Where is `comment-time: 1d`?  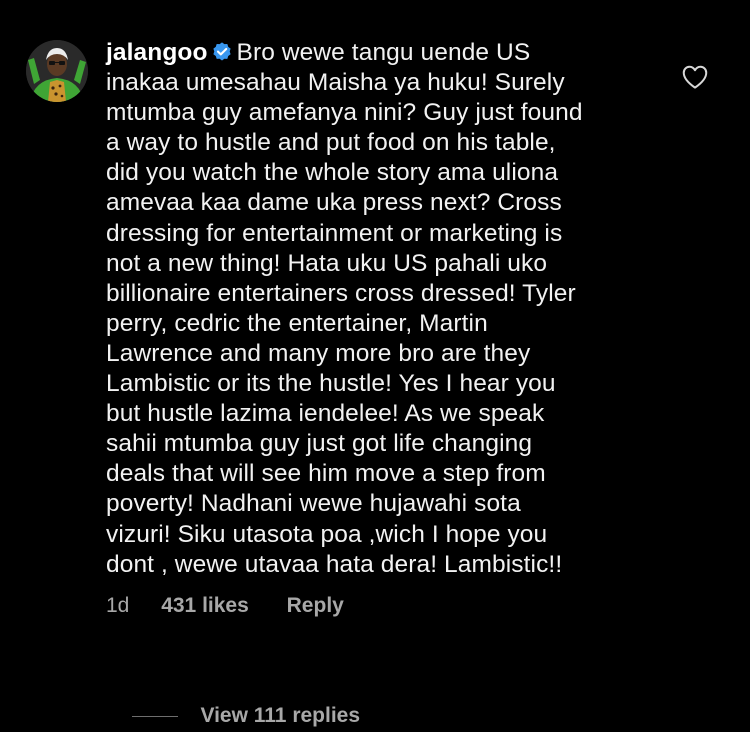 comment-time: 1d is located at coordinates (118, 605).